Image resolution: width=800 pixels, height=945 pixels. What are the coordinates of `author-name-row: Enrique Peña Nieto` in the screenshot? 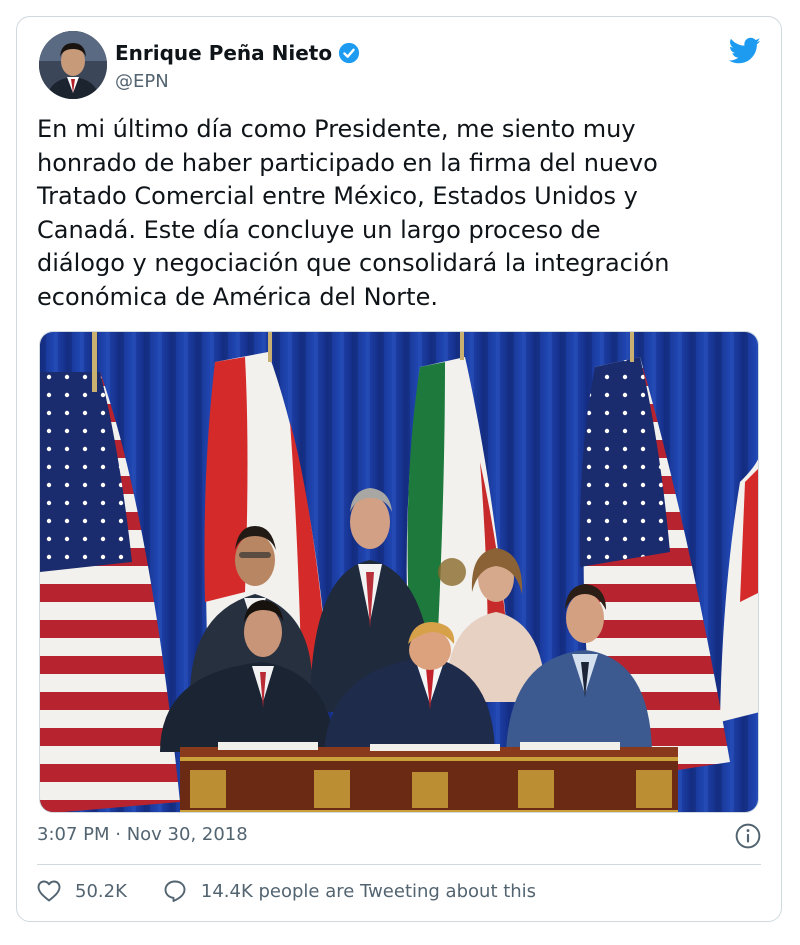 It's located at (237, 53).